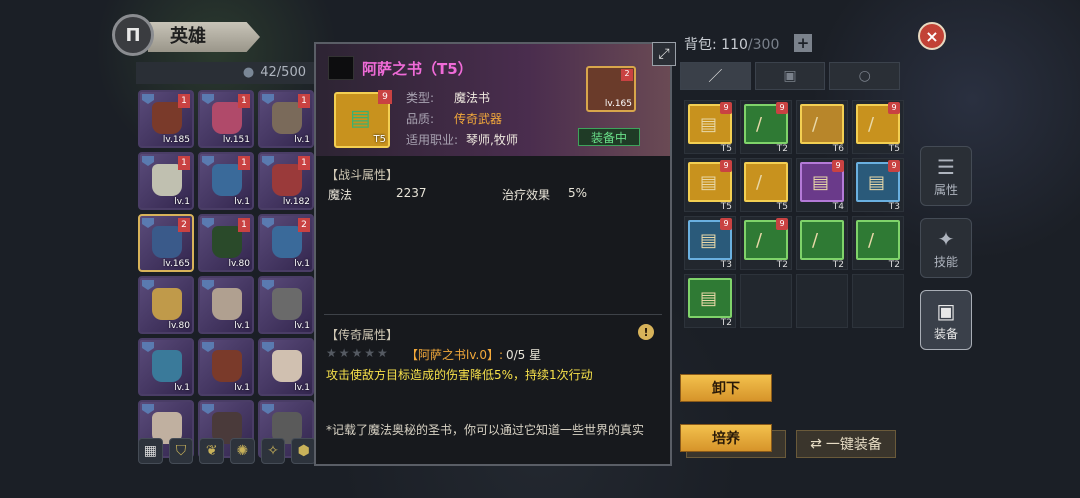 Image resolution: width=1080 pixels, height=498 pixels. Describe the element at coordinates (611, 89) in the screenshot. I see `equipped-hero-portrait: 2 lv.165` at that location.